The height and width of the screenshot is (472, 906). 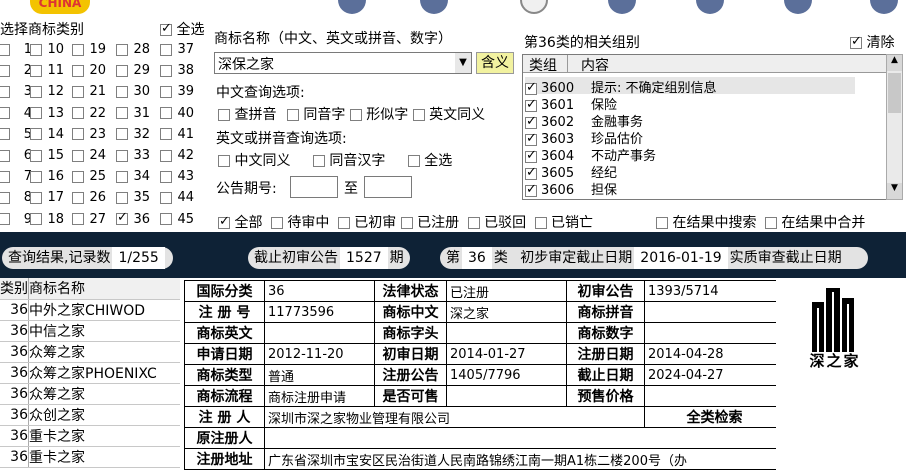 What do you see at coordinates (348, 161) in the screenshot?
I see `option-homophone-hanzi: 同音汉字` at bounding box center [348, 161].